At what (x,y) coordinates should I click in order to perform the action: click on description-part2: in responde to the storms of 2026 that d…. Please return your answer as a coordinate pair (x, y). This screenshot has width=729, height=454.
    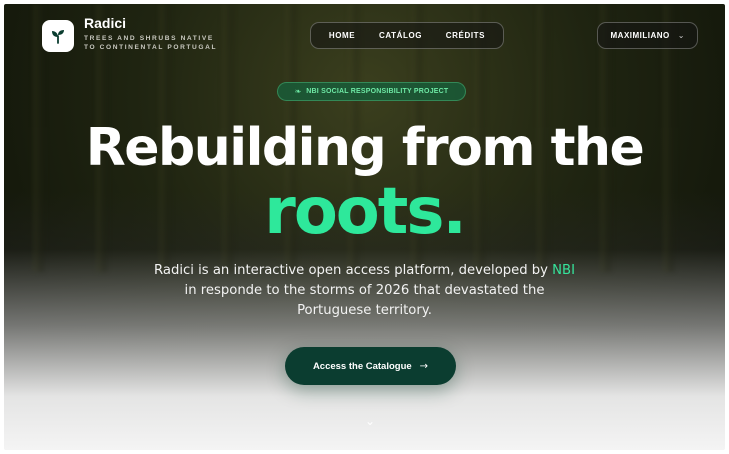
    Looking at the image, I should click on (364, 300).